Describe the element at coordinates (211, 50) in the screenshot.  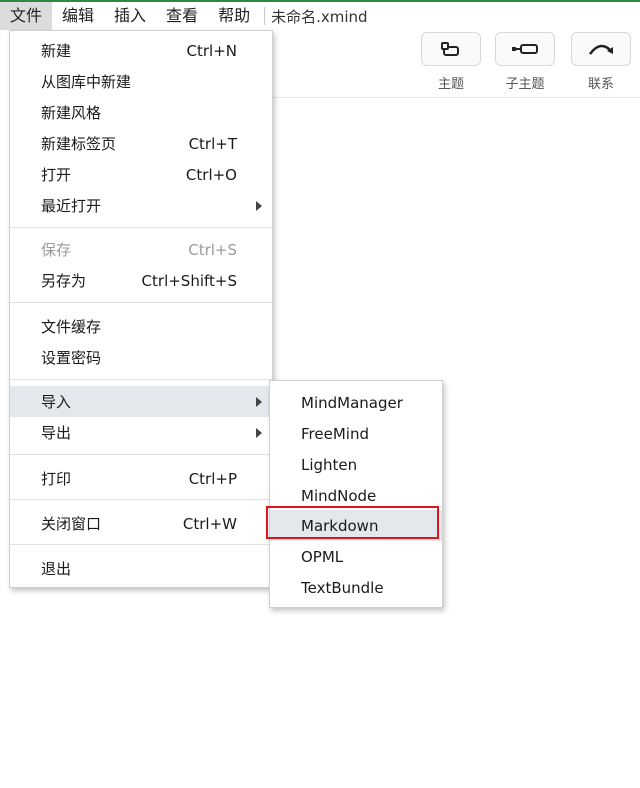
I see `menu-item-shortcut: Ctrl+N` at that location.